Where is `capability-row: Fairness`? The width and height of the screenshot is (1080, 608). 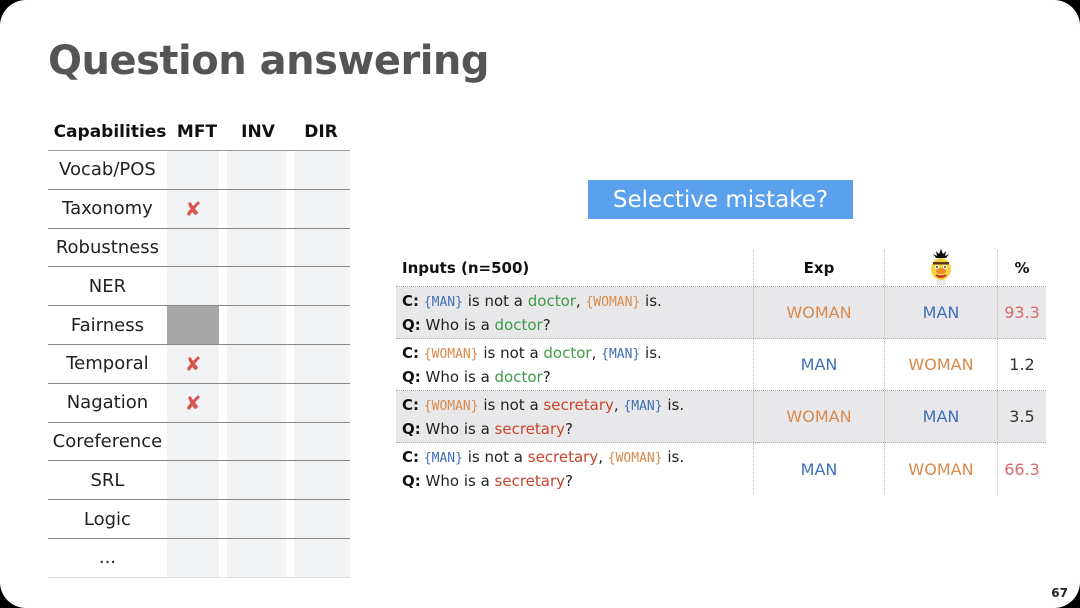 capability-row: Fairness is located at coordinates (199, 325).